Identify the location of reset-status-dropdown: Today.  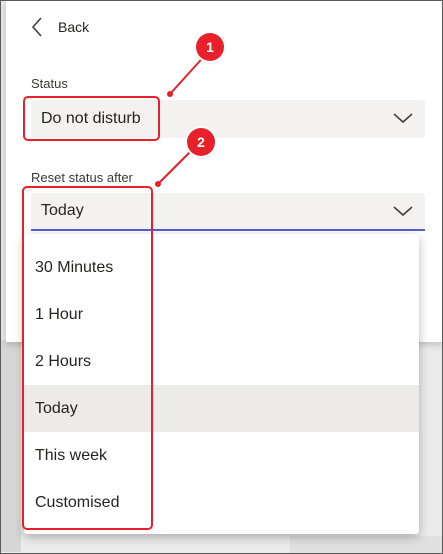
(228, 212).